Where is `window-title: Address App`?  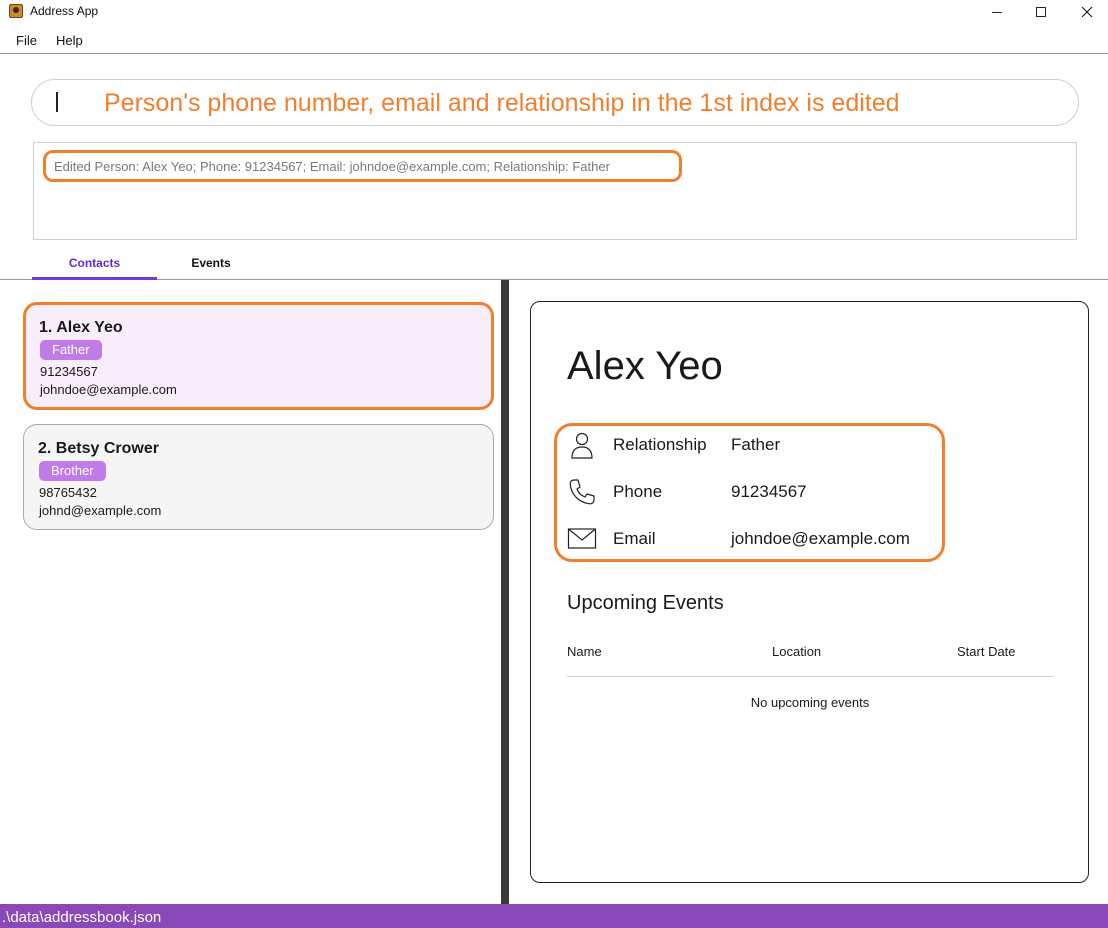
window-title: Address App is located at coordinates (64, 11).